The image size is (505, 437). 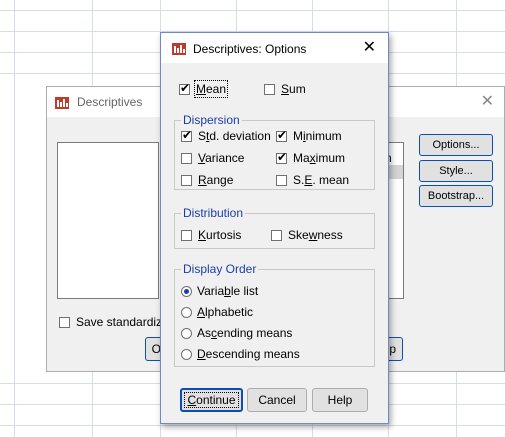 What do you see at coordinates (64, 322) in the screenshot?
I see `save-standardized-box` at bounding box center [64, 322].